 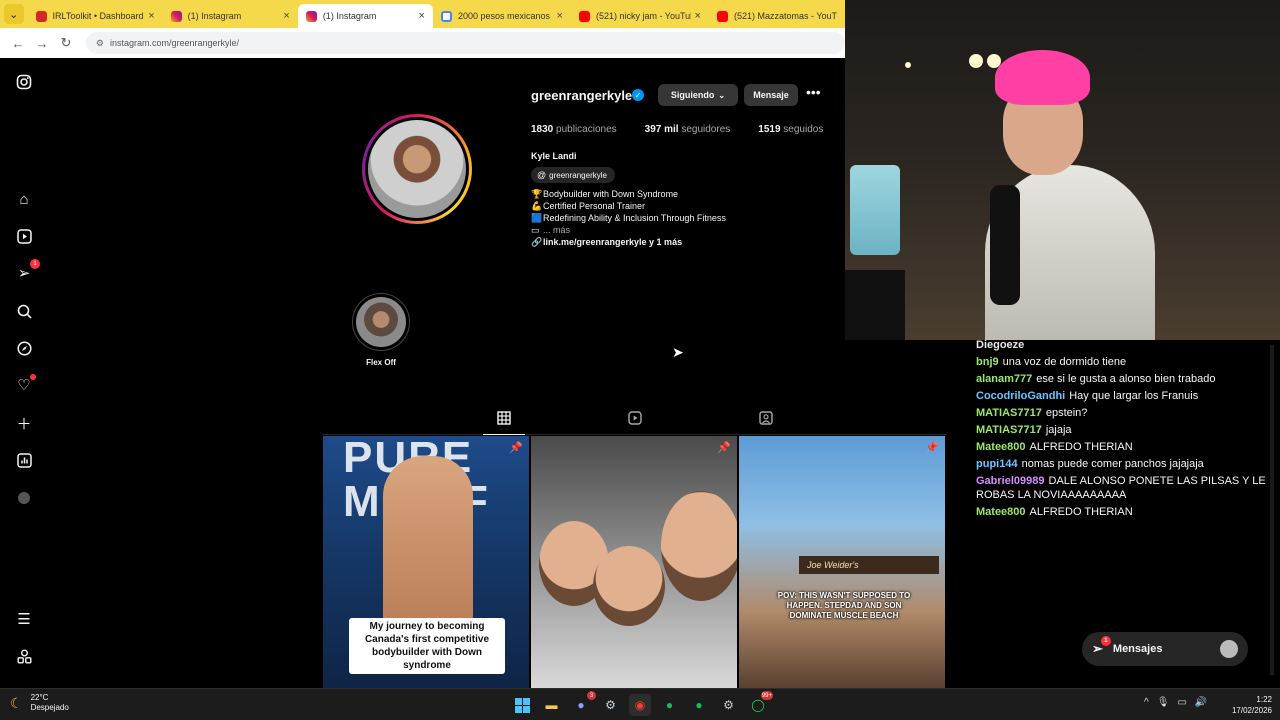 I want to click on more-options-icon: •••, so click(x=813, y=92).